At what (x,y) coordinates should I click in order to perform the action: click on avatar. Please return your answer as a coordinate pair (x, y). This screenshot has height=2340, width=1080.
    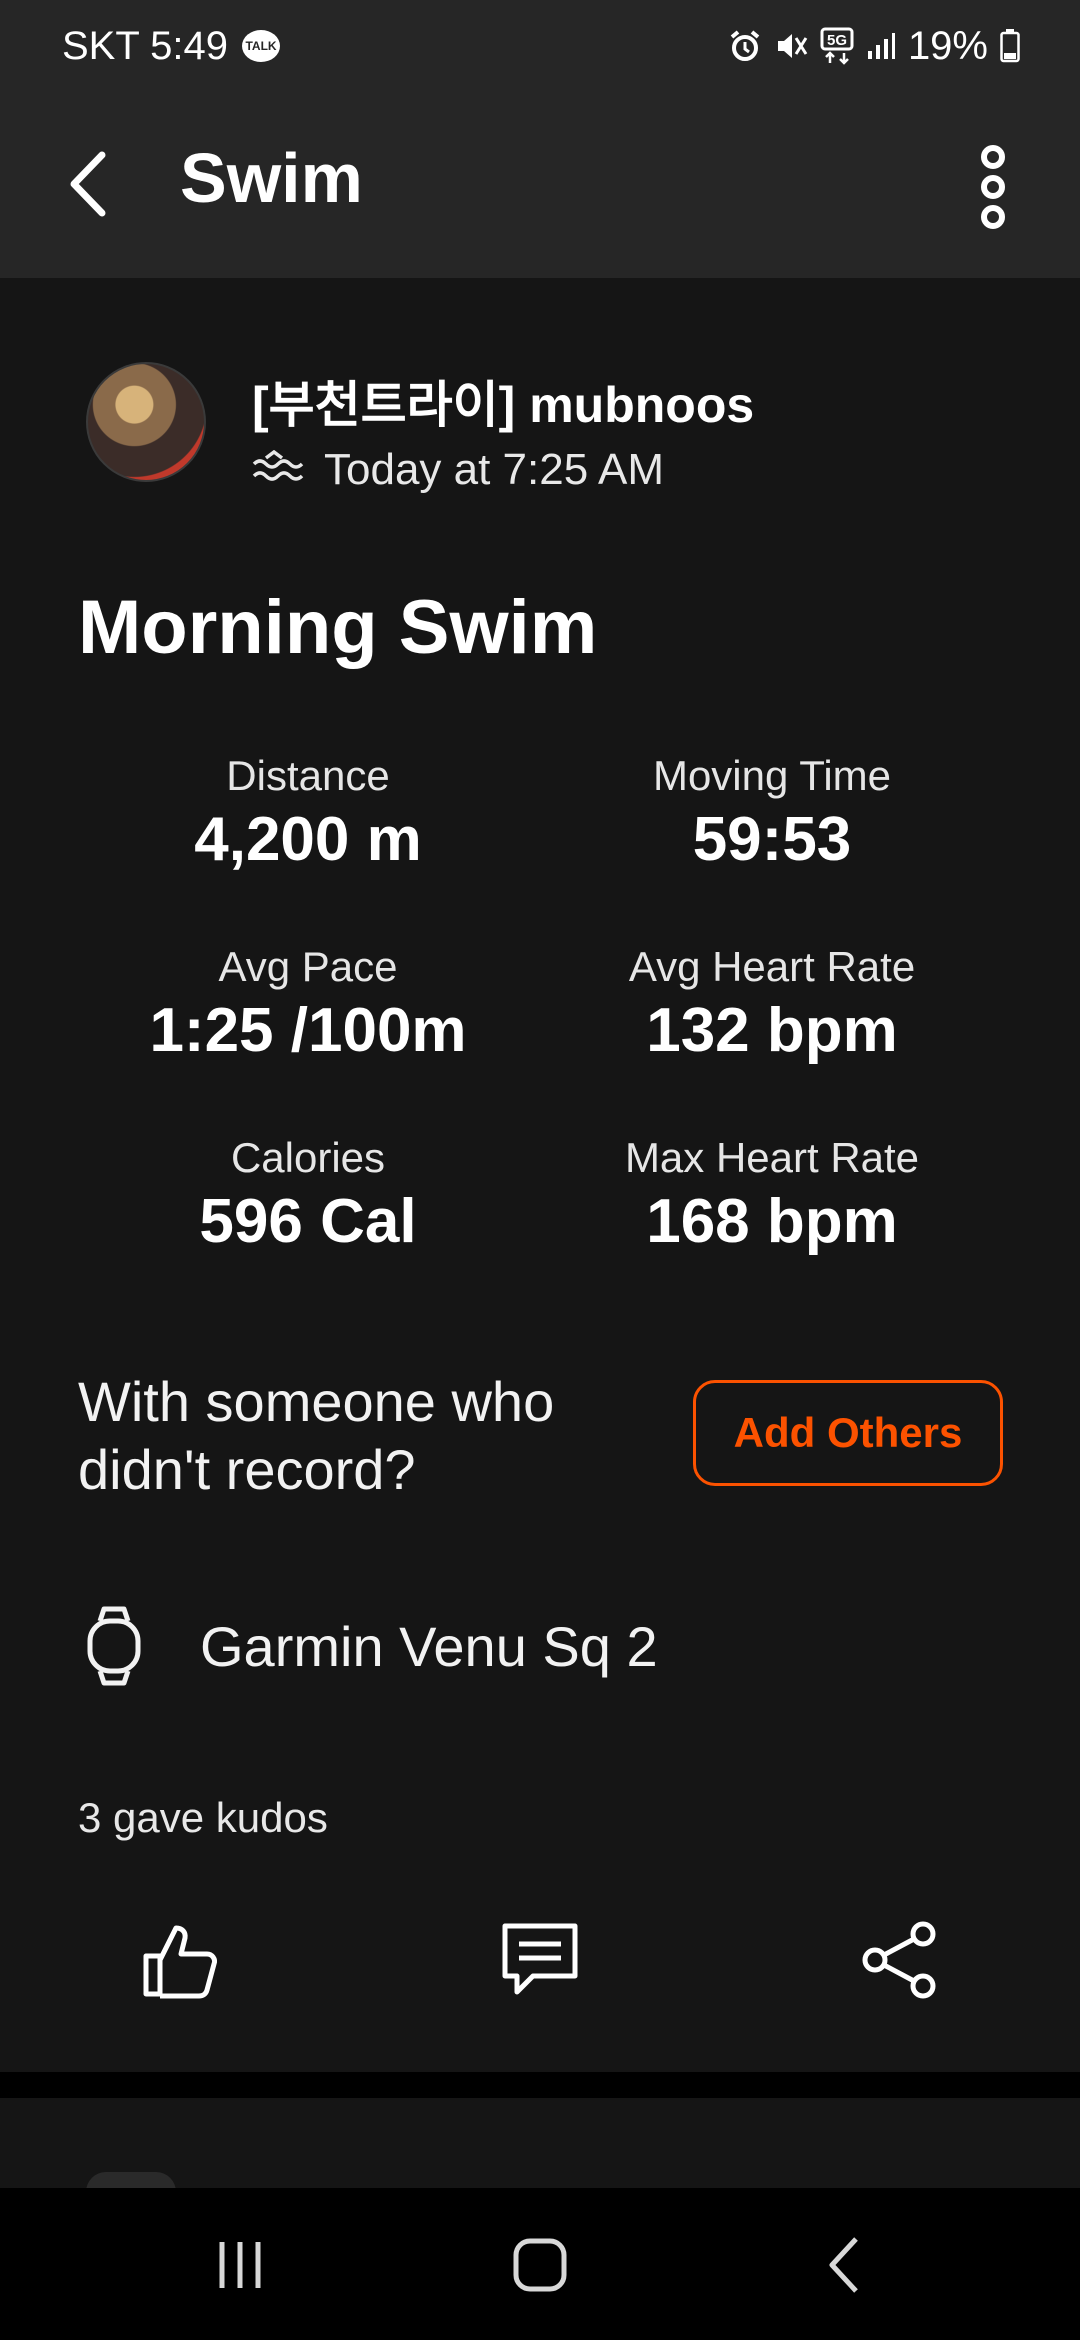
    Looking at the image, I should click on (146, 422).